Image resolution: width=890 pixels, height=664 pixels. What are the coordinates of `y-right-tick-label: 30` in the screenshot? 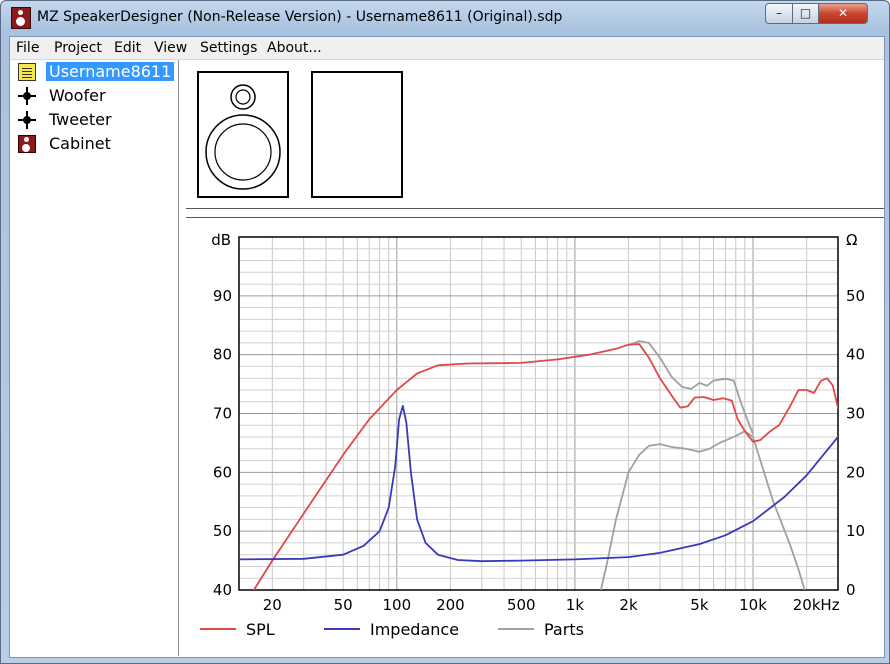 It's located at (855, 414).